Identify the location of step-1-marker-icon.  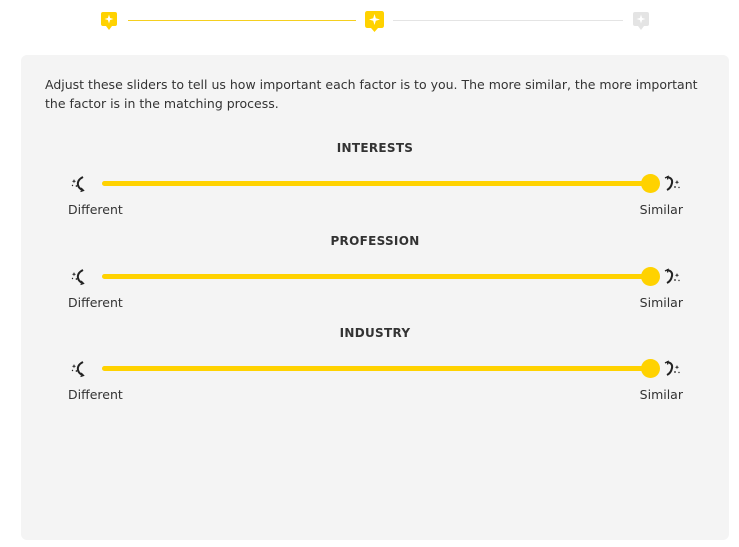
(109, 21).